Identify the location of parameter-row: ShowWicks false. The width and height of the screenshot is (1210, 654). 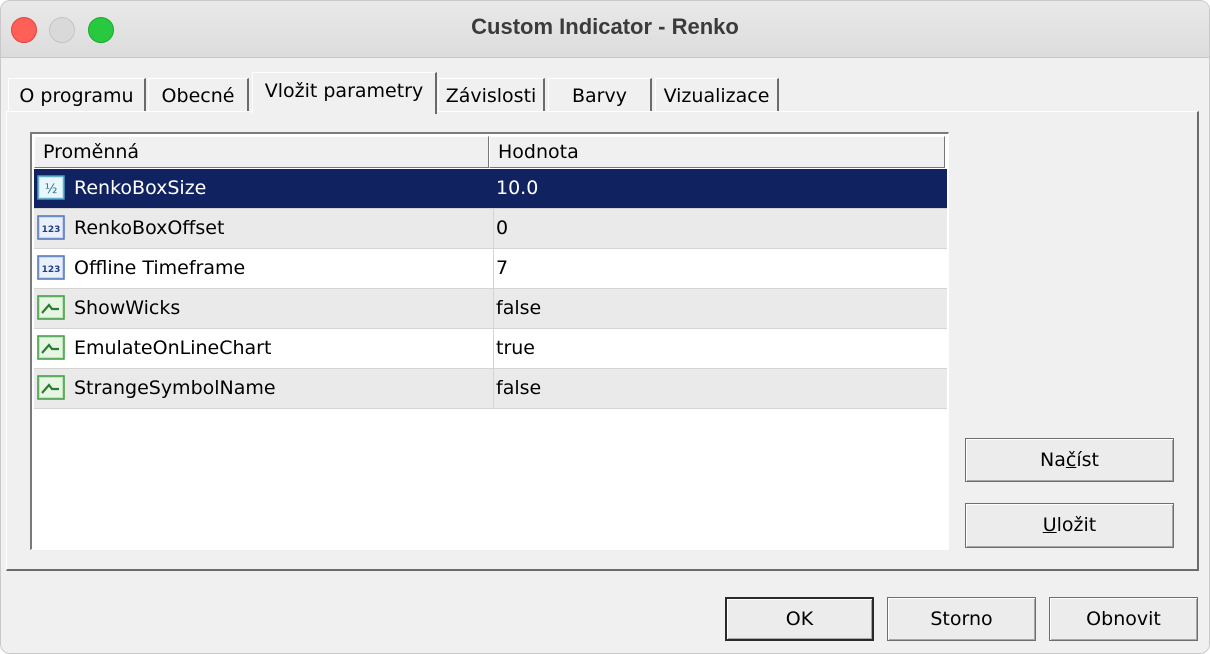
(490, 309).